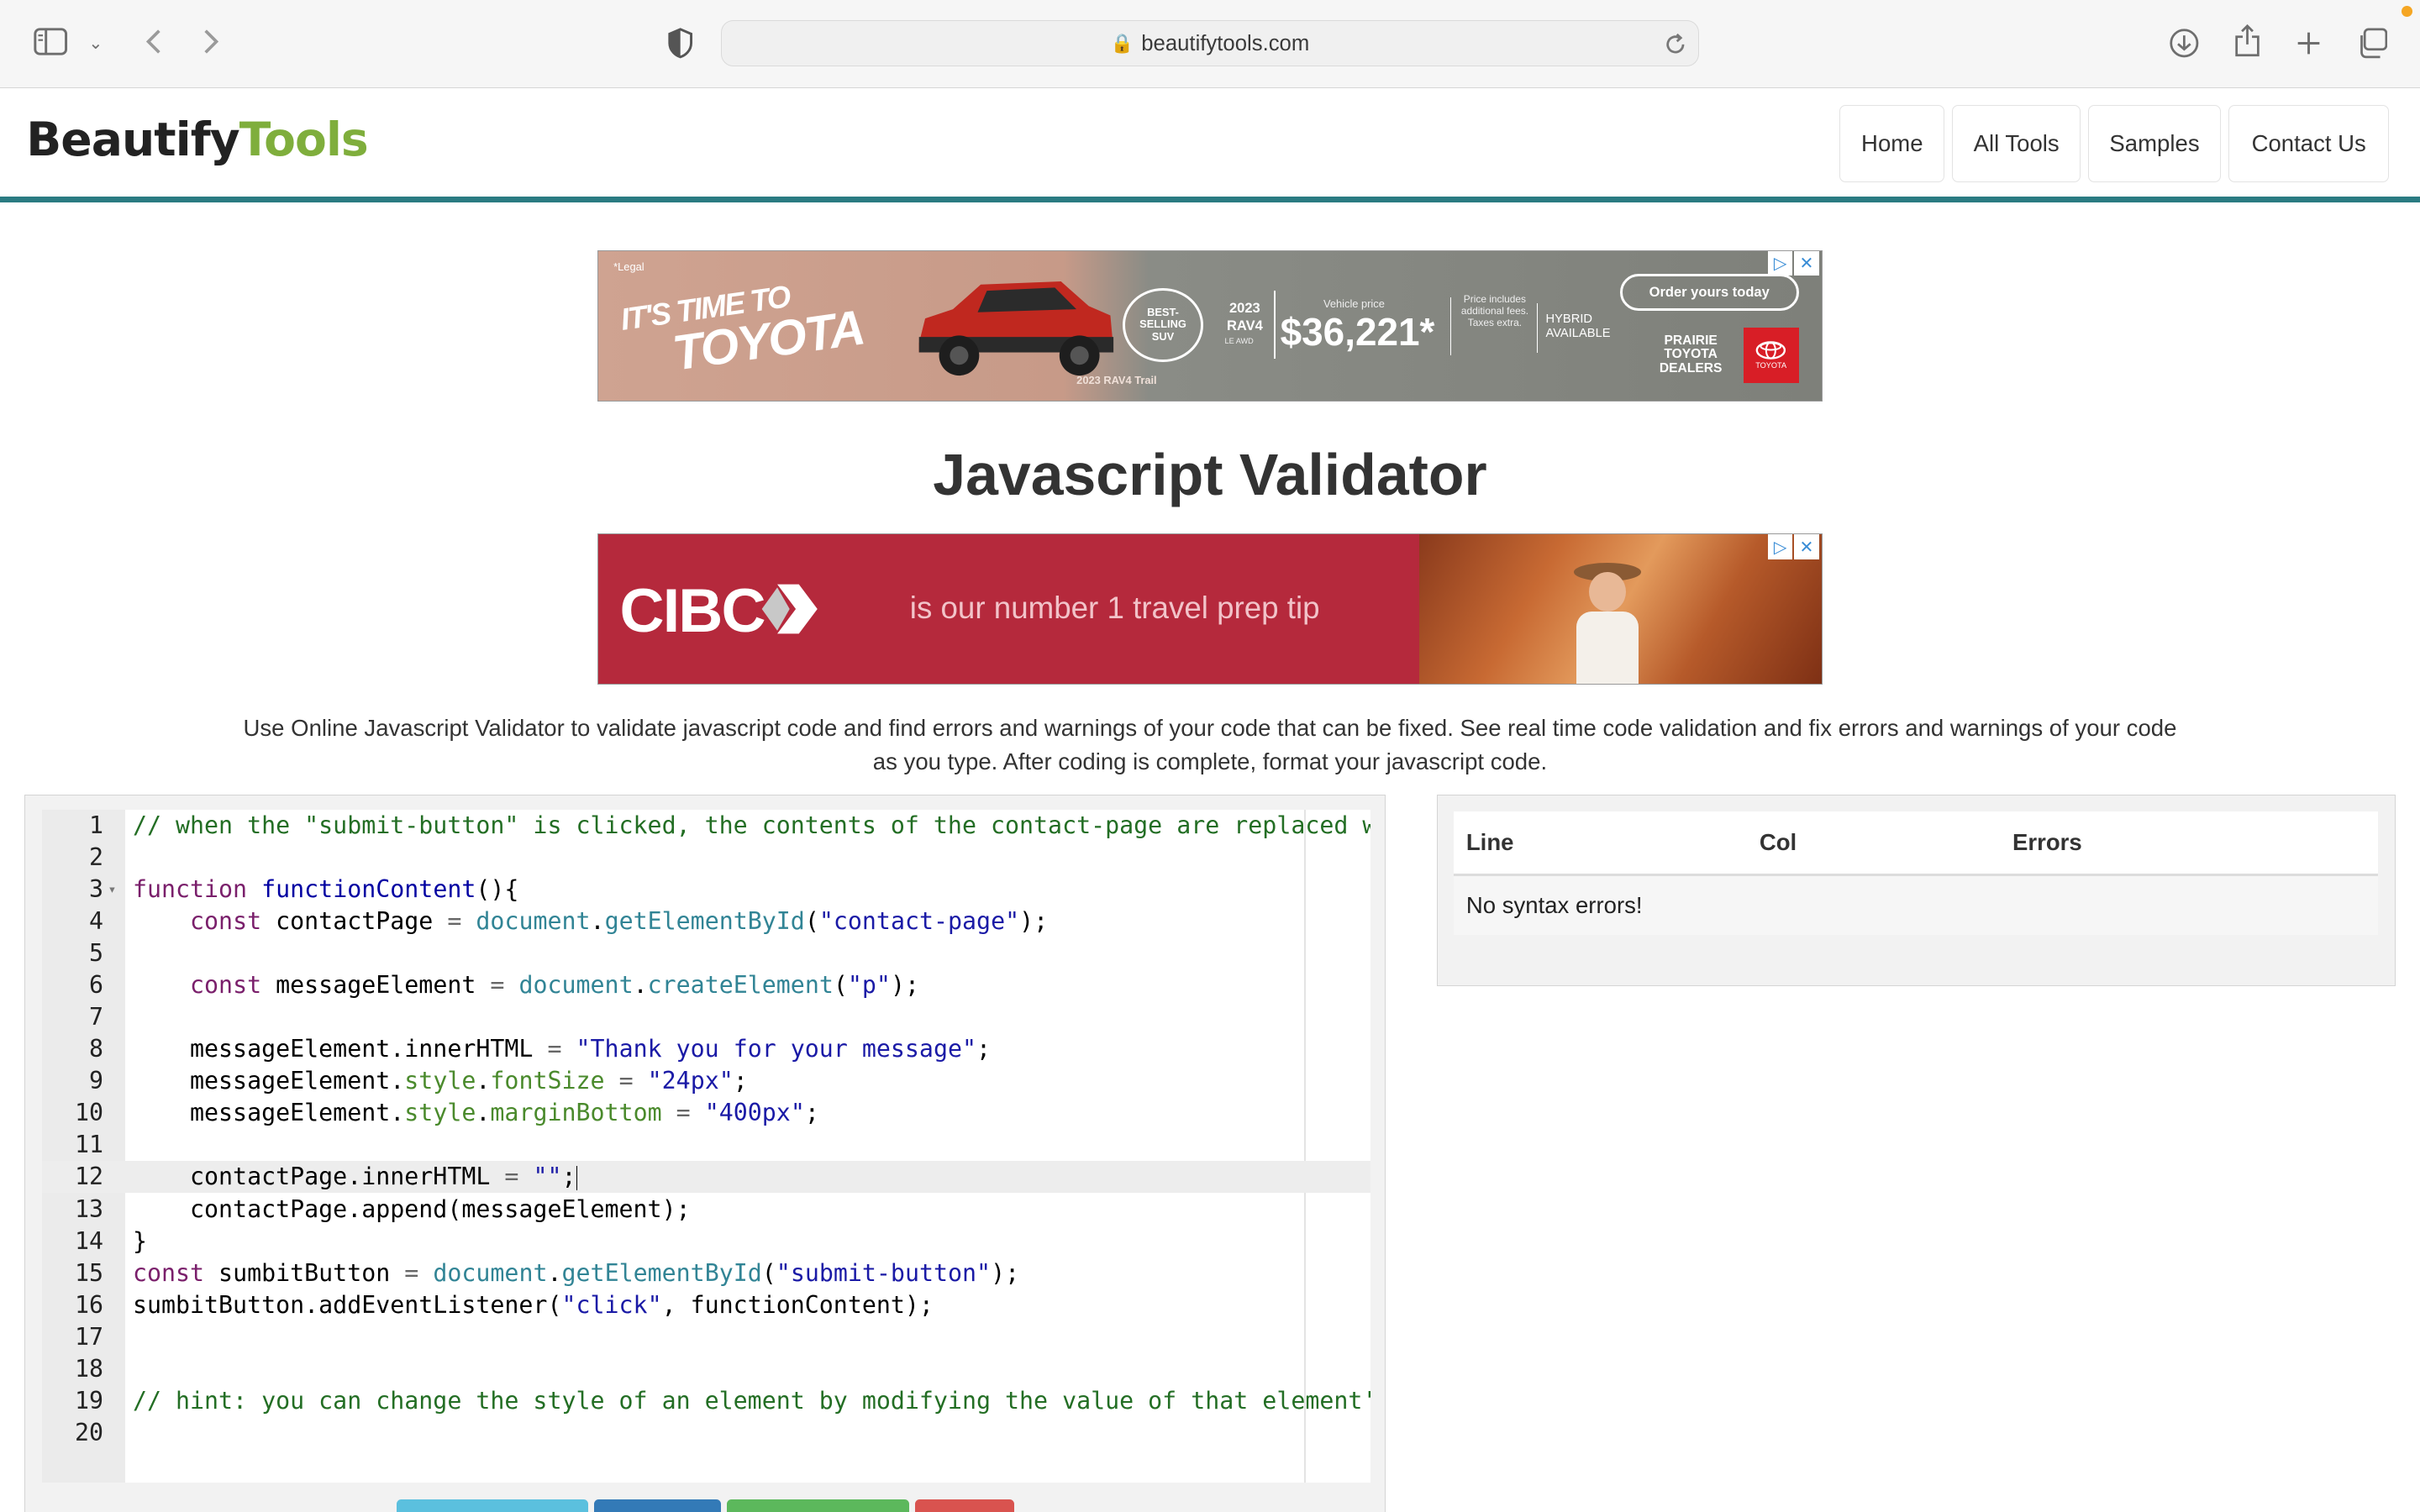  What do you see at coordinates (705, 1177) in the screenshot?
I see `code-line: 12 contactPage.innerHTML = "";` at bounding box center [705, 1177].